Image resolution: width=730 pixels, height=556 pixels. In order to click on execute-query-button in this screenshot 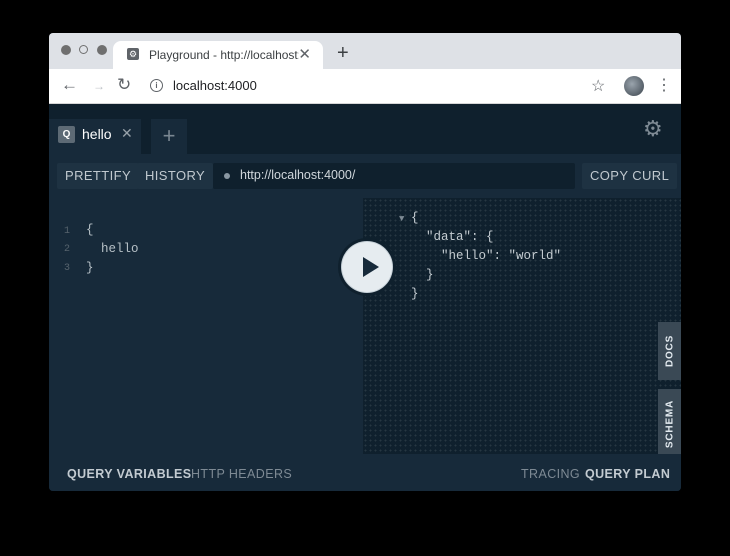, I will do `click(367, 267)`.